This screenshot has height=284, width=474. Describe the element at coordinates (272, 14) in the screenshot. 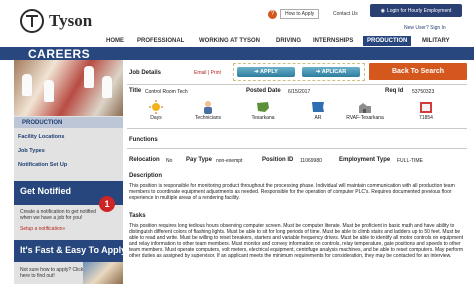

I see `question-icon: ?` at that location.